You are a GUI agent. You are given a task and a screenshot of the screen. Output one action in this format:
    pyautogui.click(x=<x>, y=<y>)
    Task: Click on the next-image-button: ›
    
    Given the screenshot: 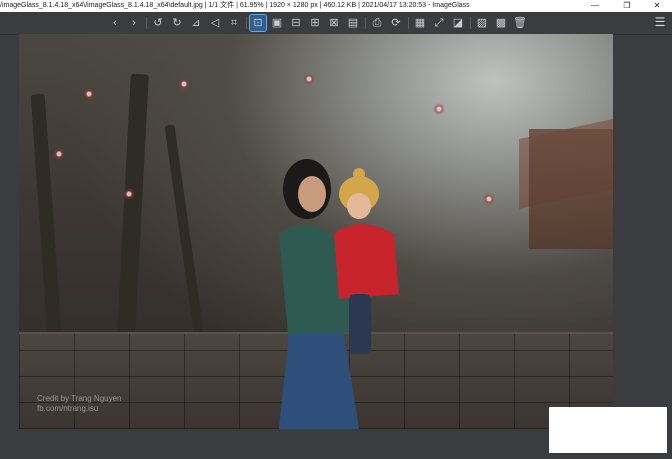 What is the action you would take?
    pyautogui.click(x=134, y=23)
    